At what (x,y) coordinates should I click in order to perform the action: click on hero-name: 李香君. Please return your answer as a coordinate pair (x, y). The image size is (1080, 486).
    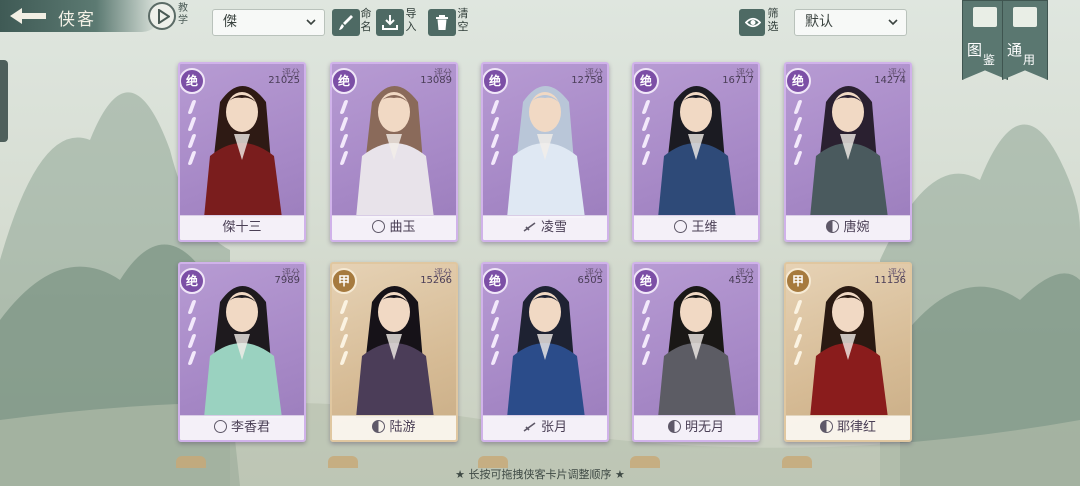
    Looking at the image, I should click on (250, 427).